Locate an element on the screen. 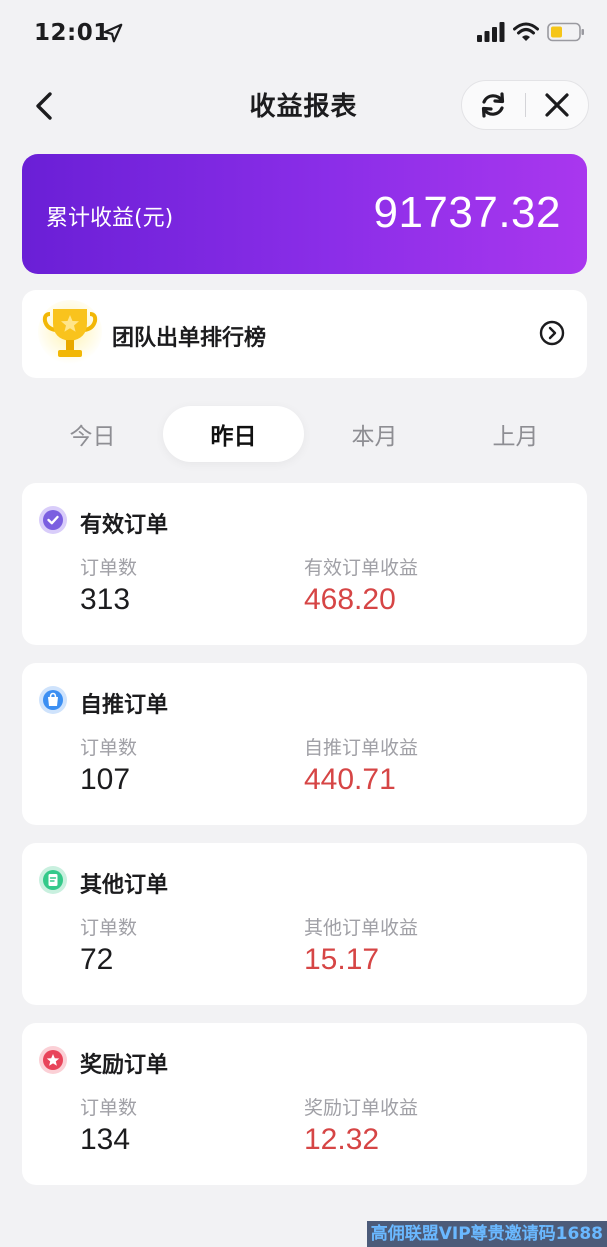 This screenshot has width=607, height=1247. shopping-bag-icon is located at coordinates (53, 700).